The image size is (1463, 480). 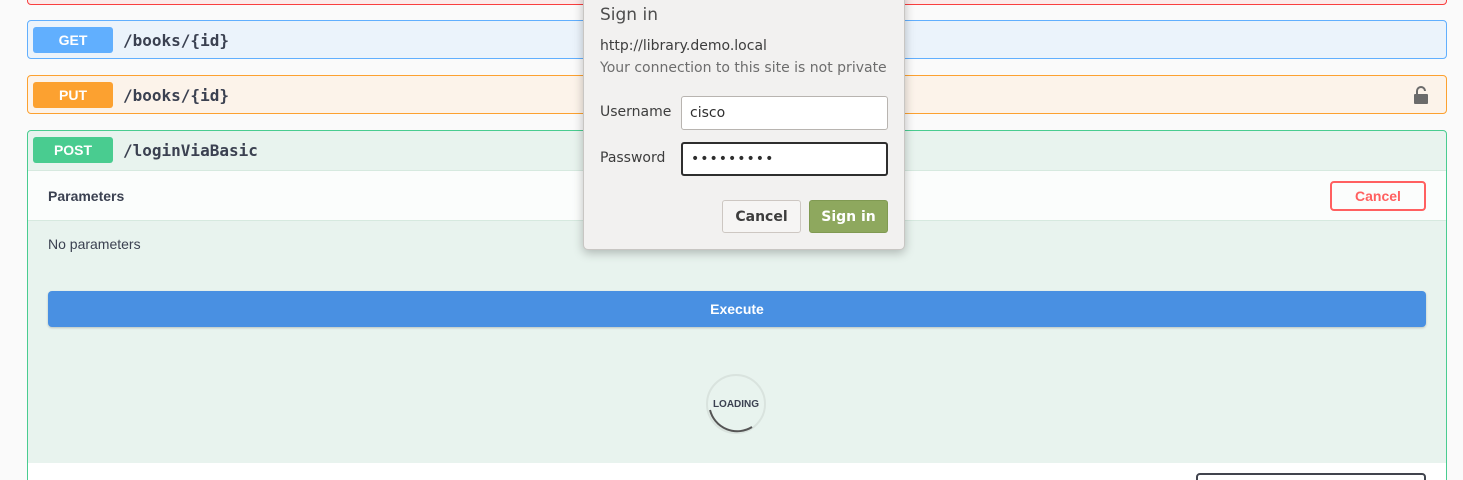 What do you see at coordinates (683, 46) in the screenshot?
I see `dialog-url: http://library.demo.local` at bounding box center [683, 46].